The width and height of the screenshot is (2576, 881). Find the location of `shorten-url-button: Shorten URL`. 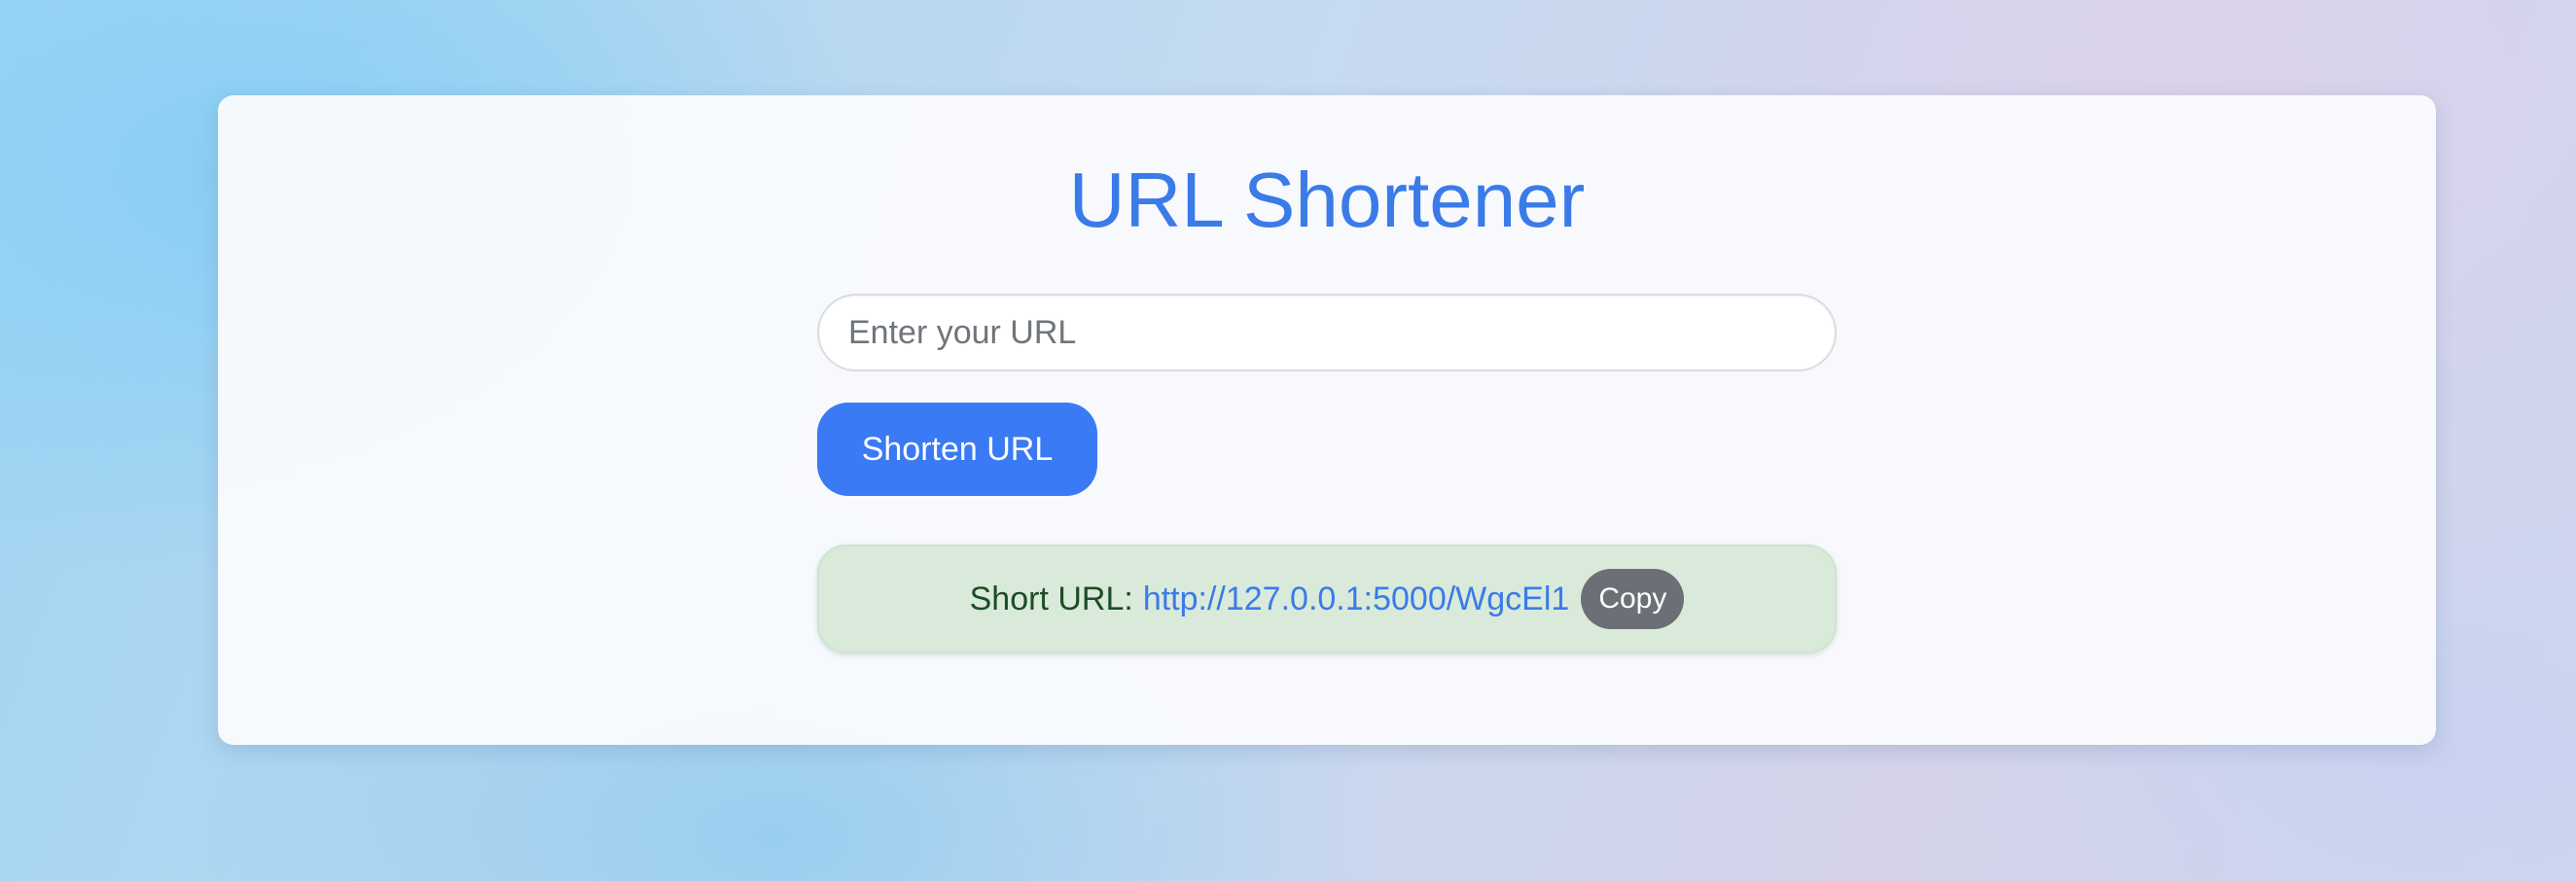

shorten-url-button: Shorten URL is located at coordinates (957, 449).